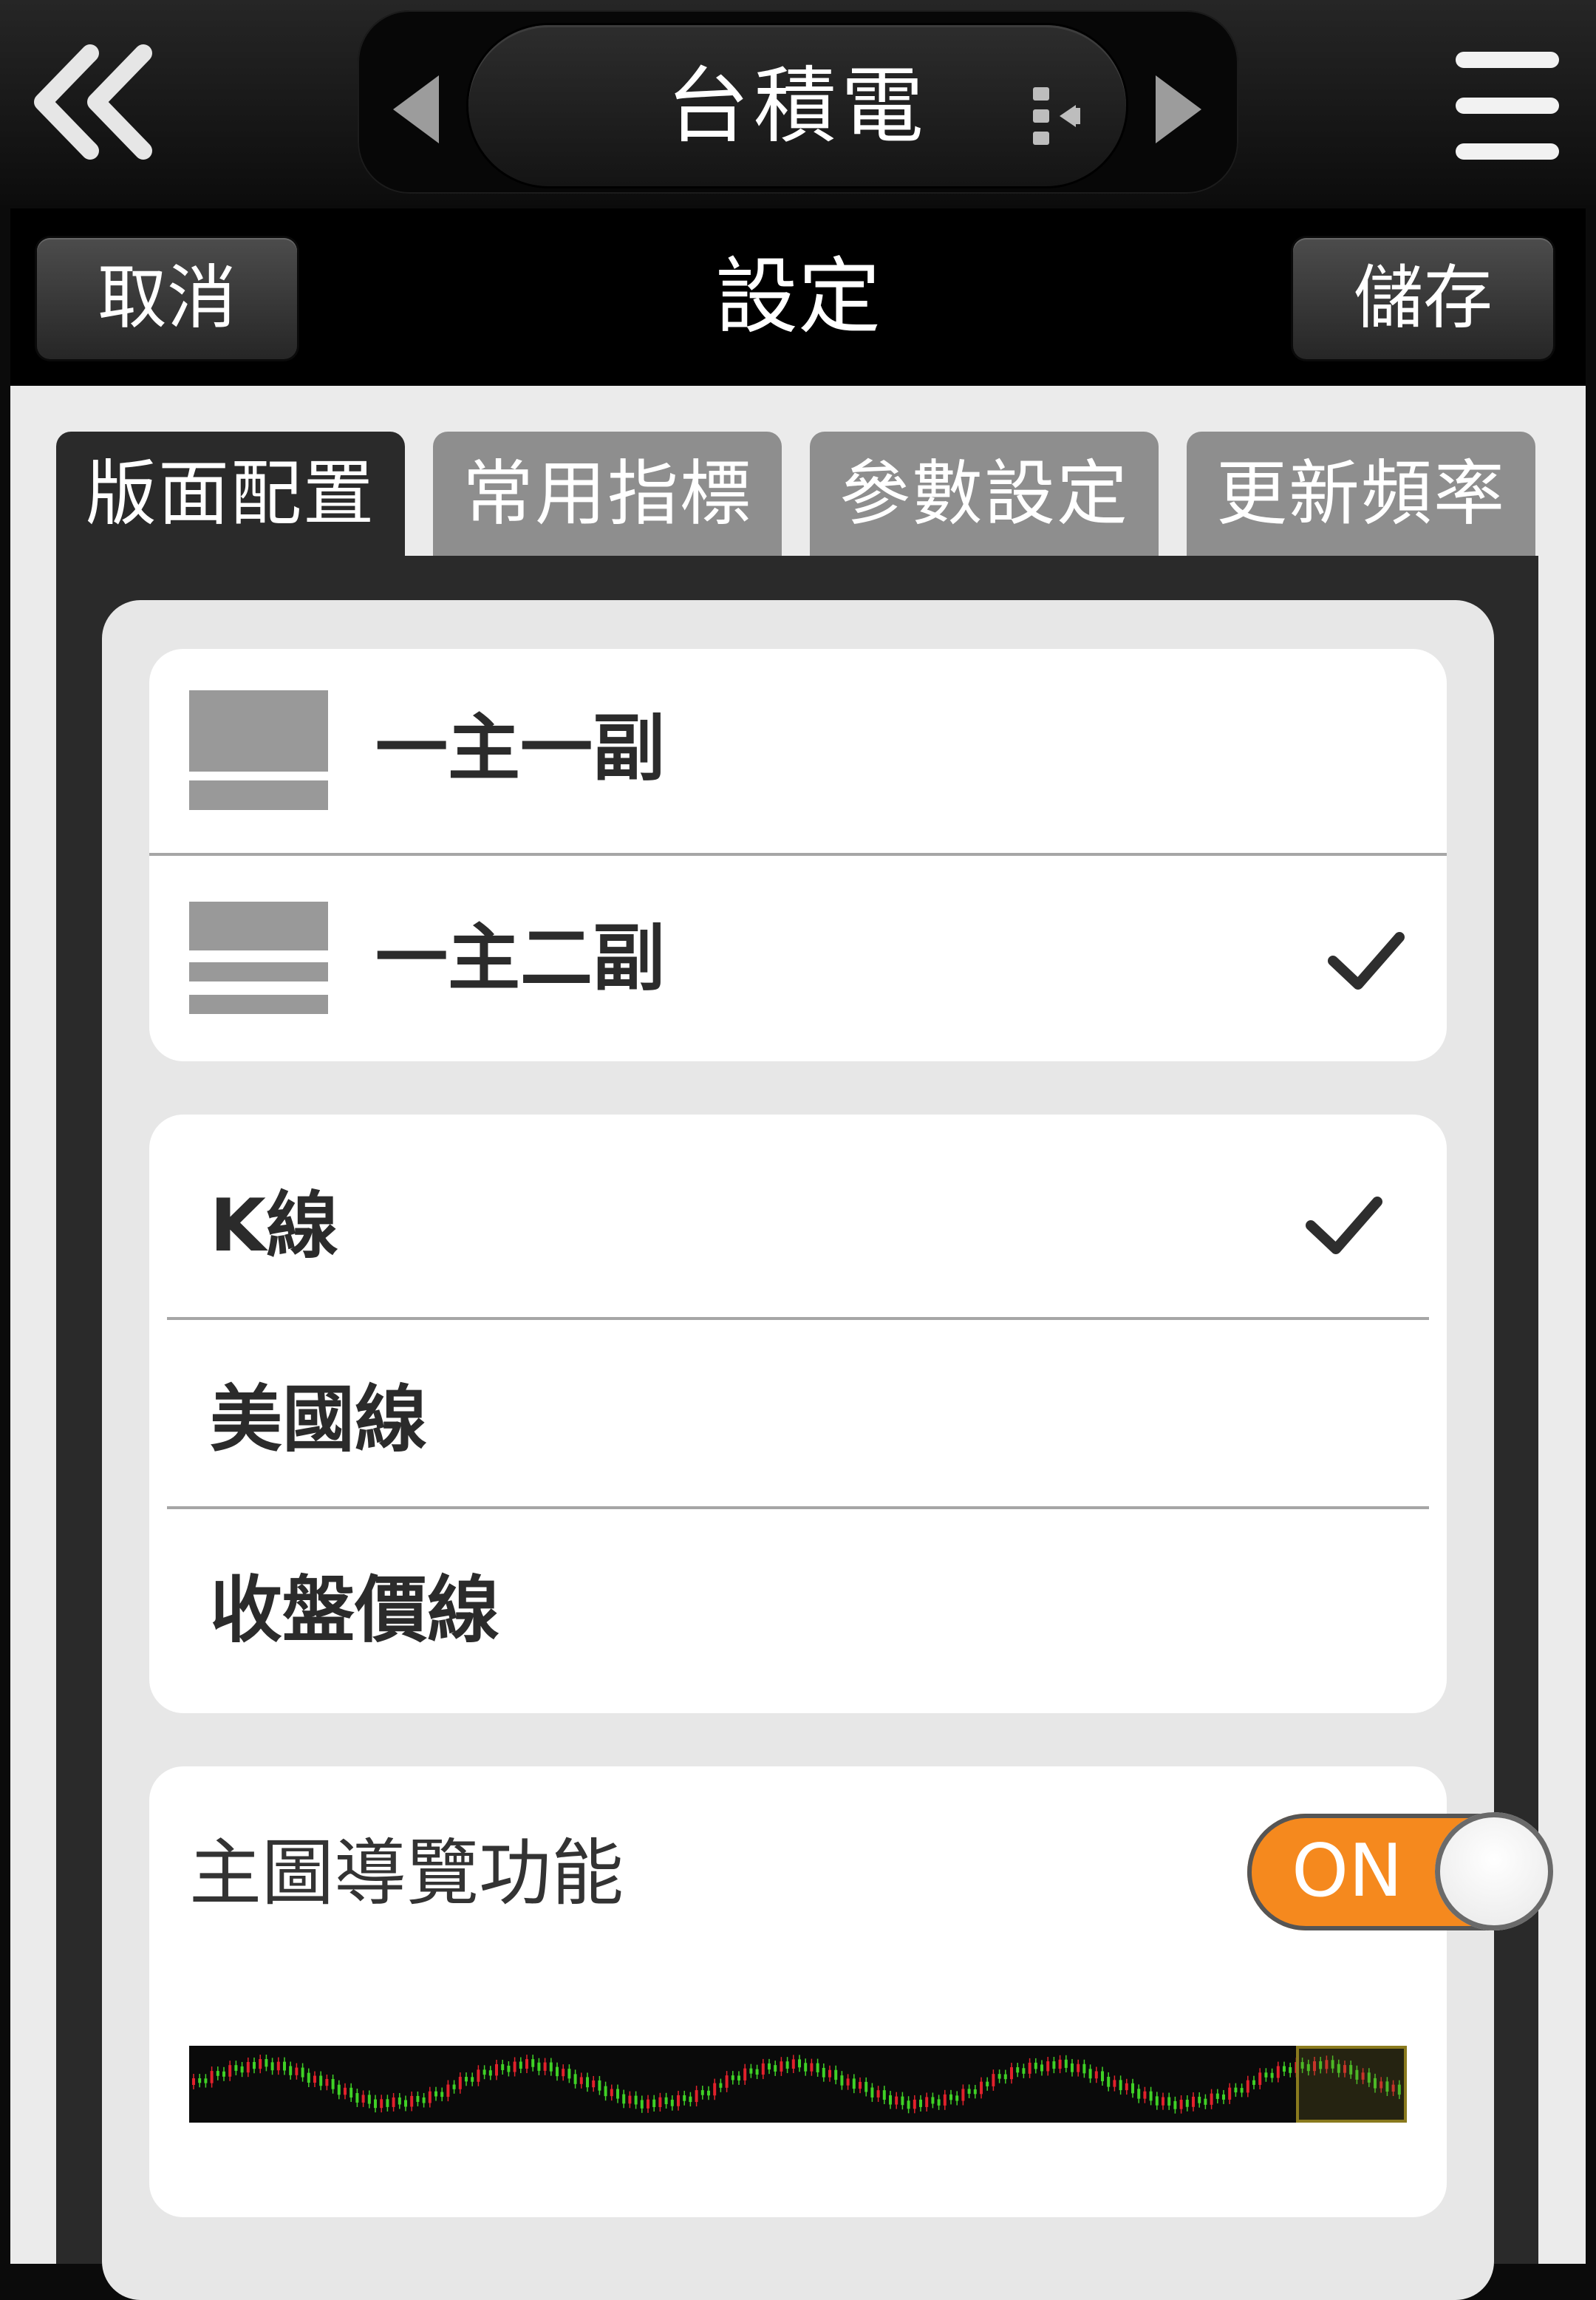  What do you see at coordinates (416, 109) in the screenshot?
I see `triangle-left-icon` at bounding box center [416, 109].